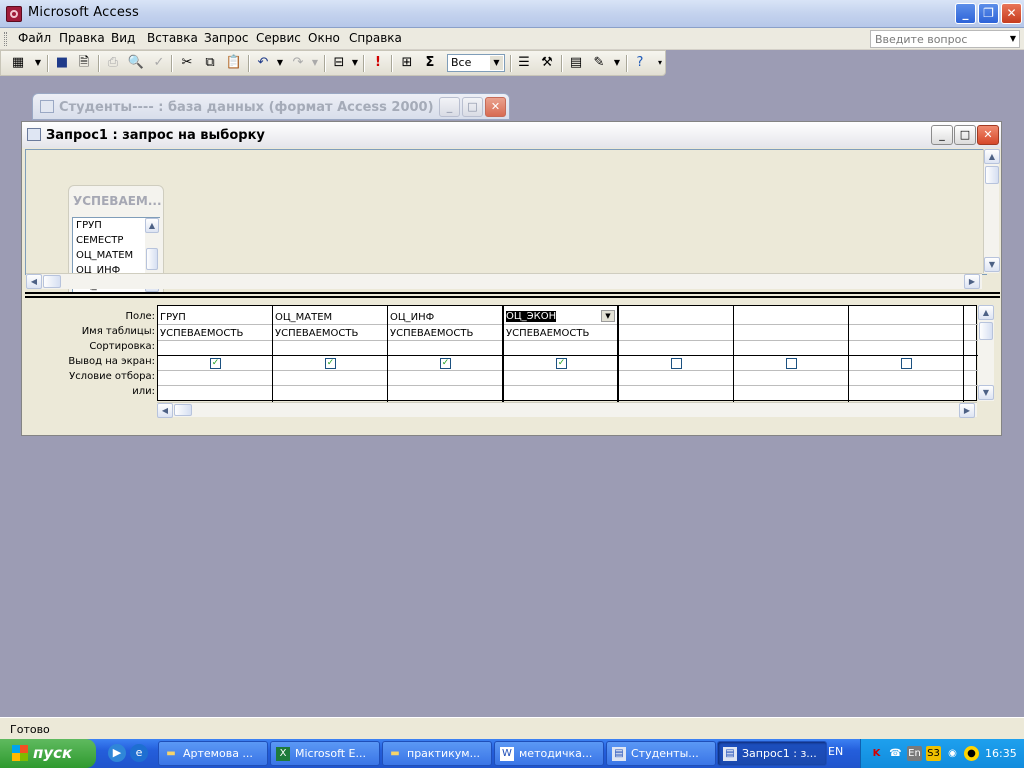  What do you see at coordinates (895, 753) in the screenshot?
I see `phone-icon: ☎` at bounding box center [895, 753].